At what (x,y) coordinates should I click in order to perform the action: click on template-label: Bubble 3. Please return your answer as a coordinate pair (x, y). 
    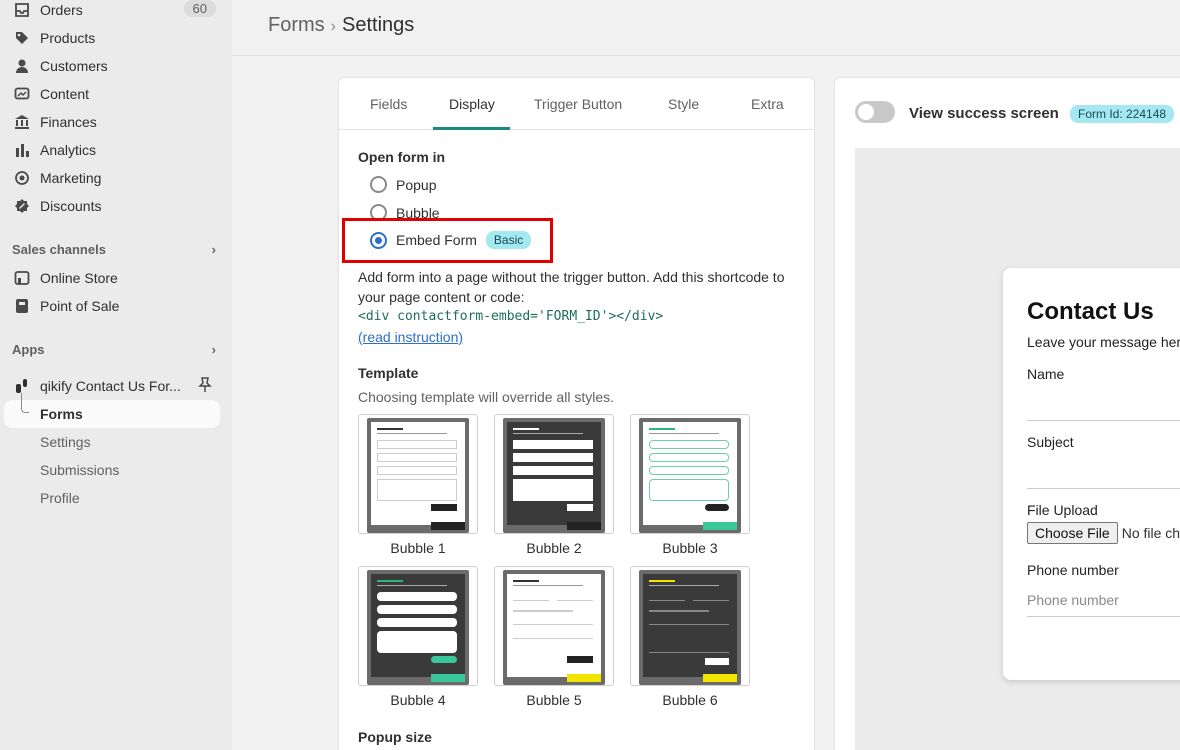
    Looking at the image, I should click on (690, 548).